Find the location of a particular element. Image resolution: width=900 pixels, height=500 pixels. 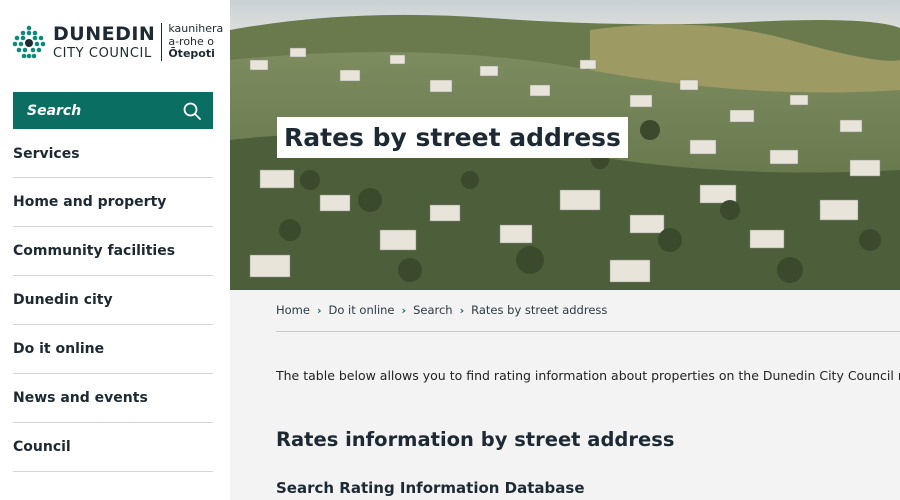

breadcrumb-current: Rates by street address is located at coordinates (539, 310).